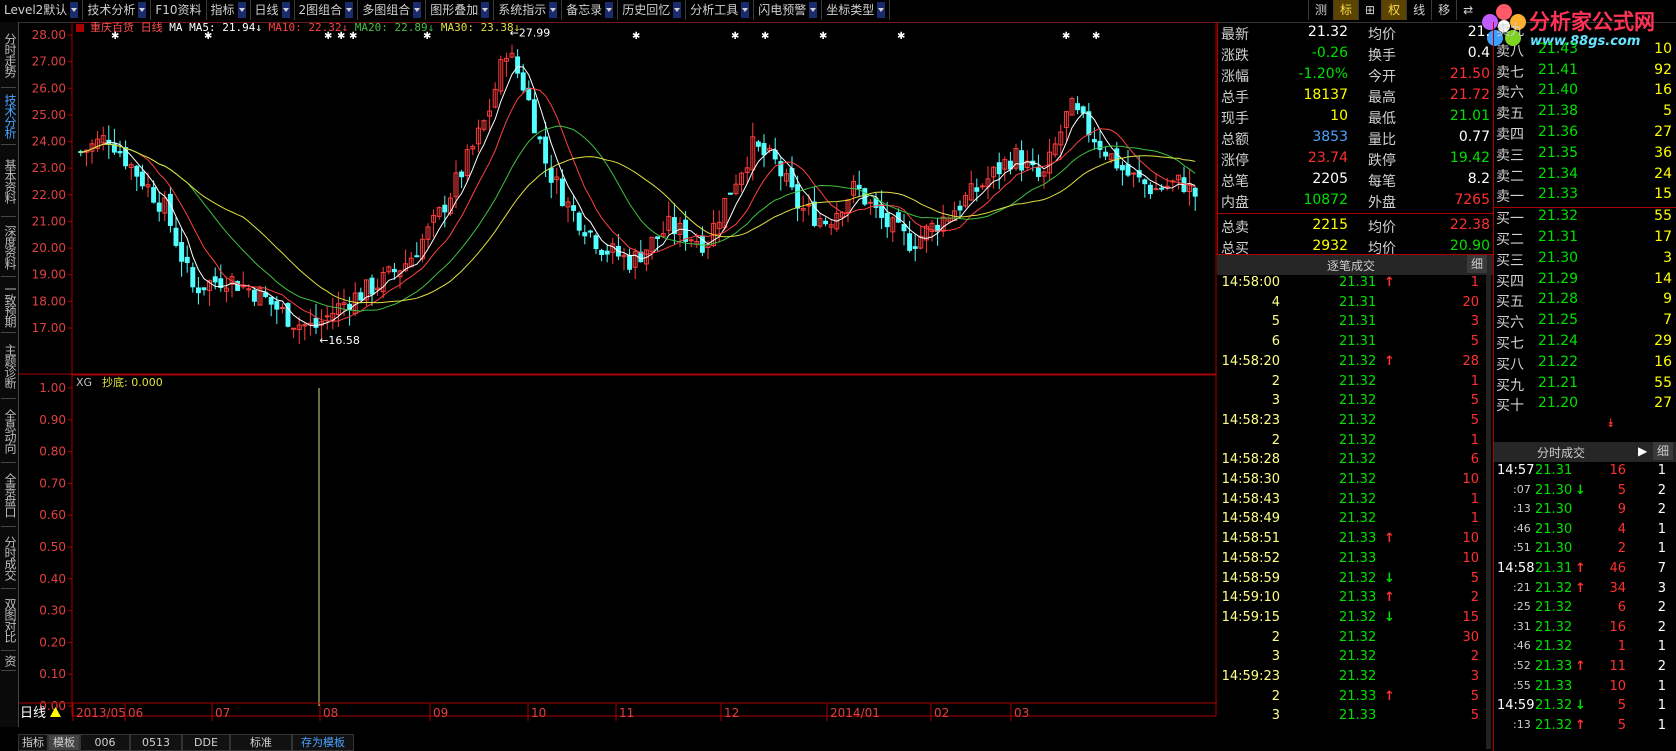  Describe the element at coordinates (1584, 239) in the screenshot. I see `order-row: 买二 21.31 17` at that location.